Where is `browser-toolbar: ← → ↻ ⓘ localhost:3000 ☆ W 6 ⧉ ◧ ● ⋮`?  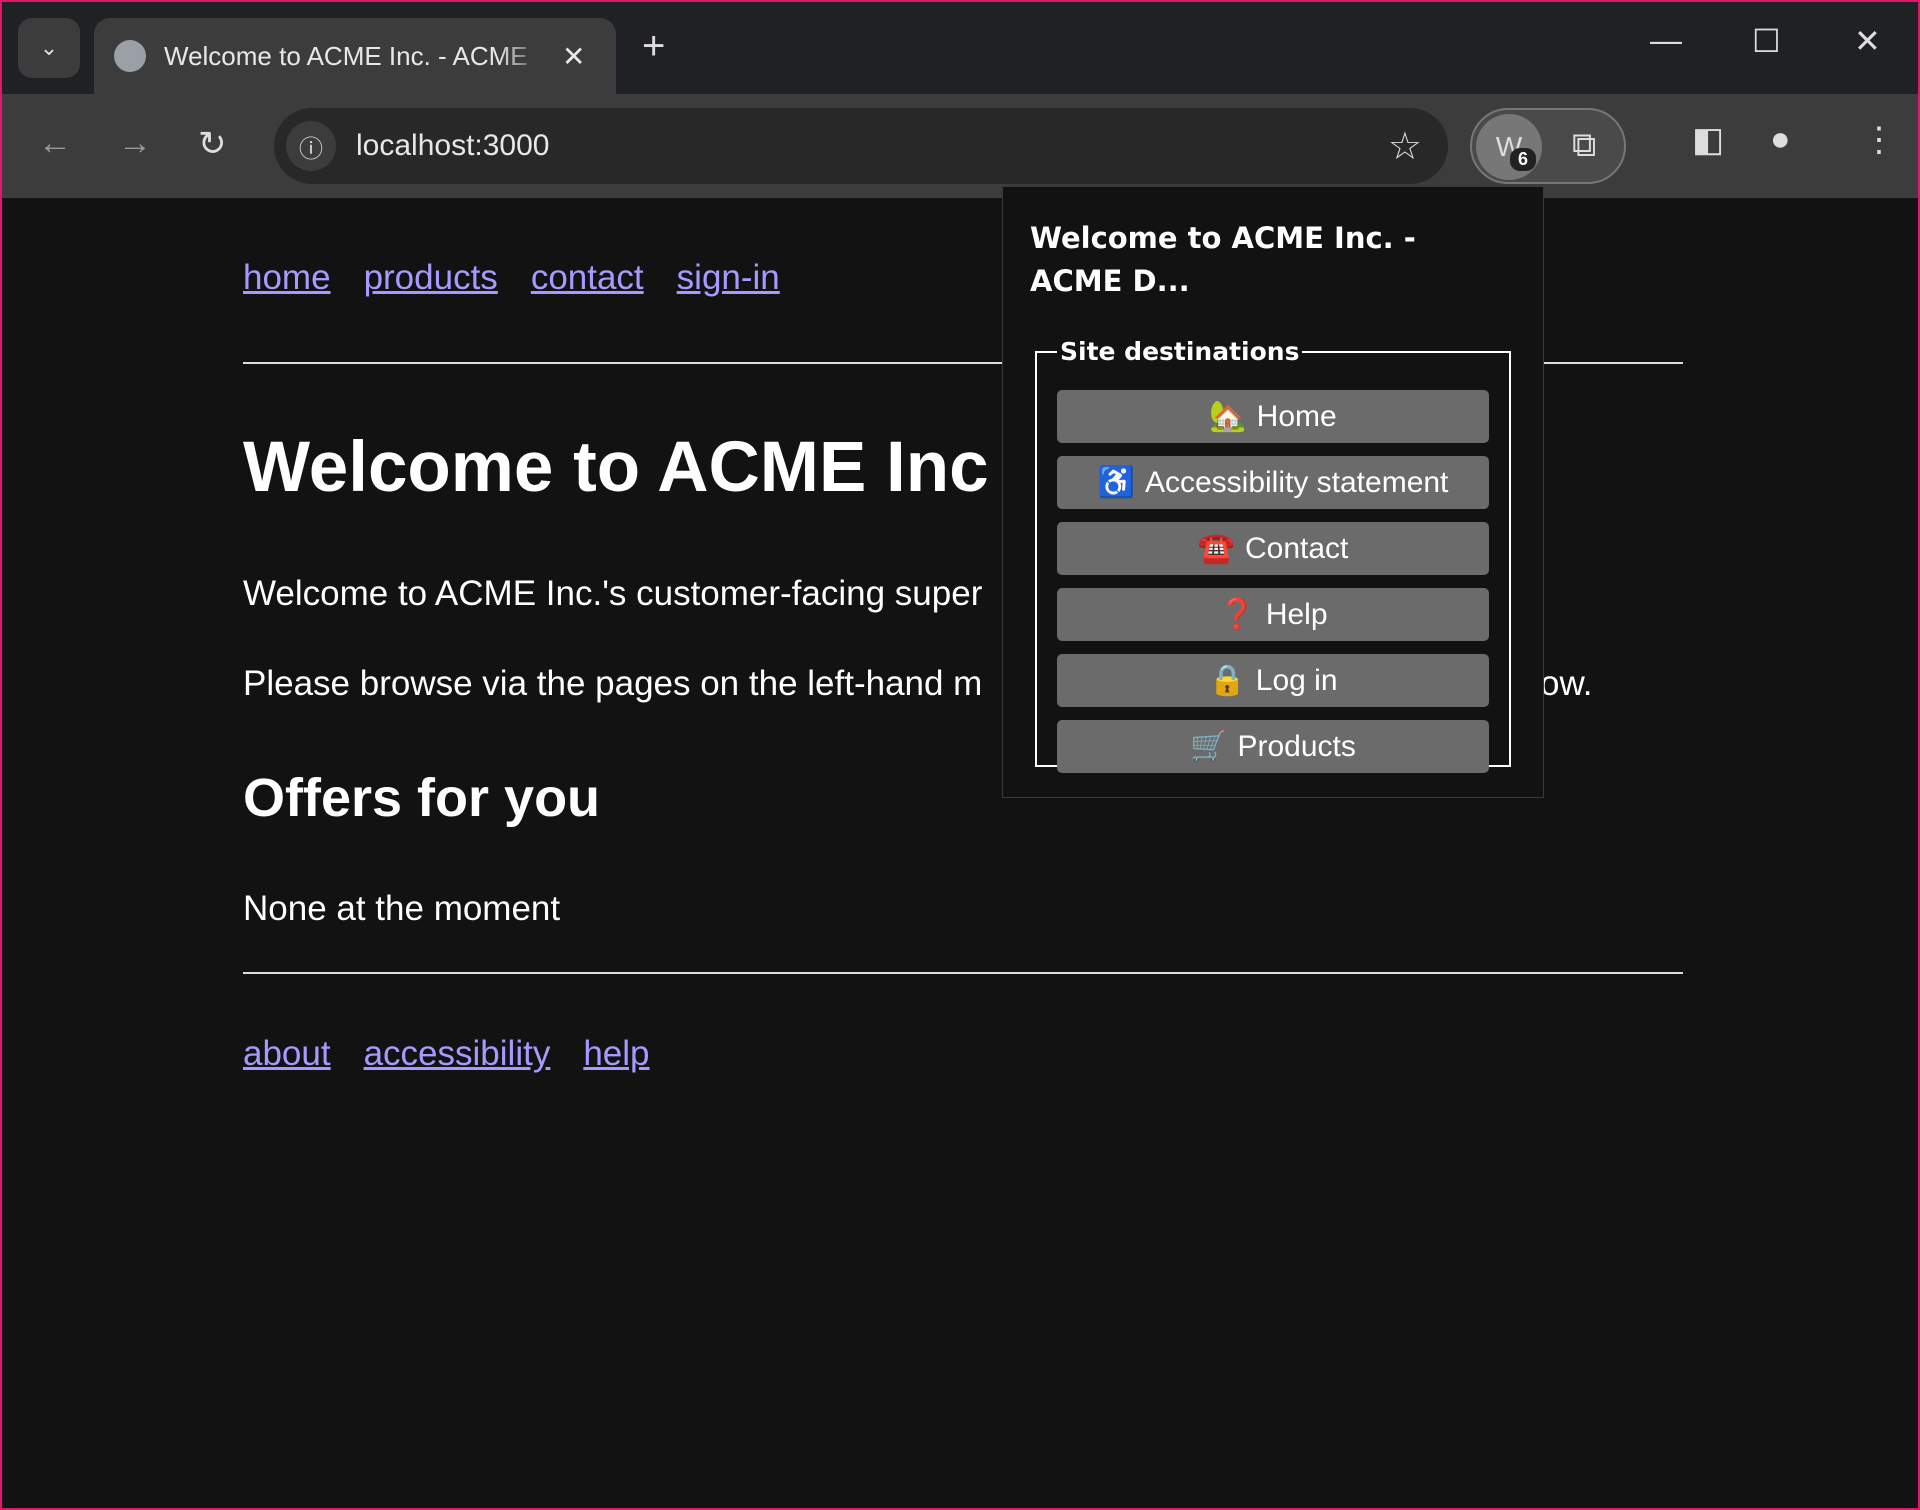 browser-toolbar: ← → ↻ ⓘ localhost:3000 ☆ W 6 ⧉ ◧ ● ⋮ is located at coordinates (960, 146).